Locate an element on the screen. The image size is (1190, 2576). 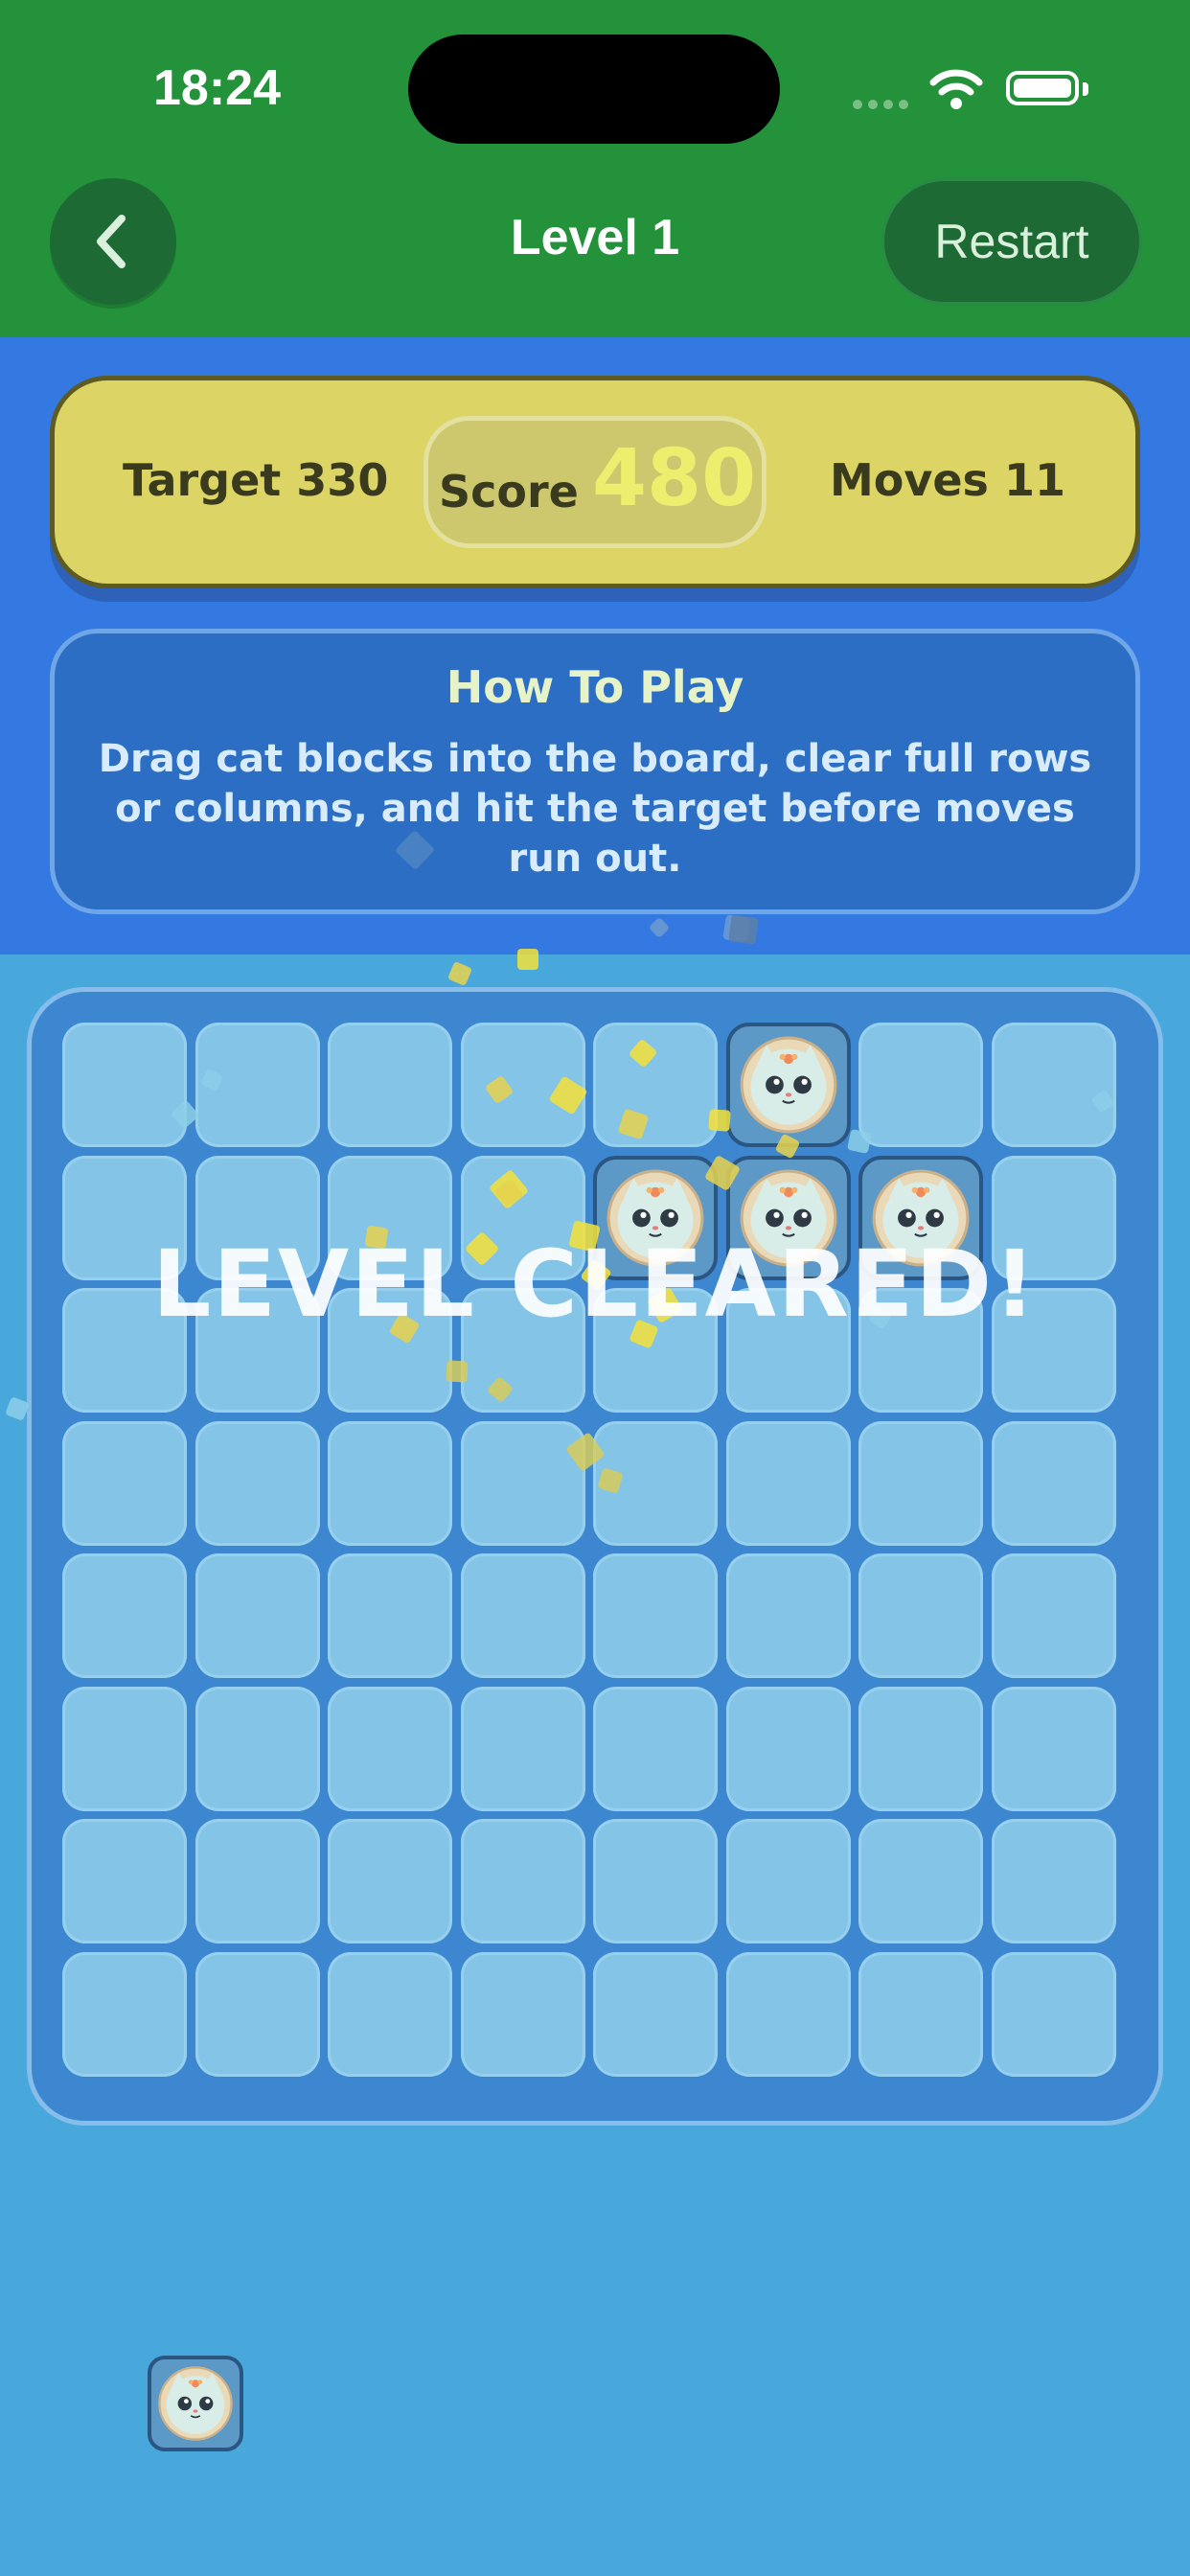
back-button is located at coordinates (113, 241).